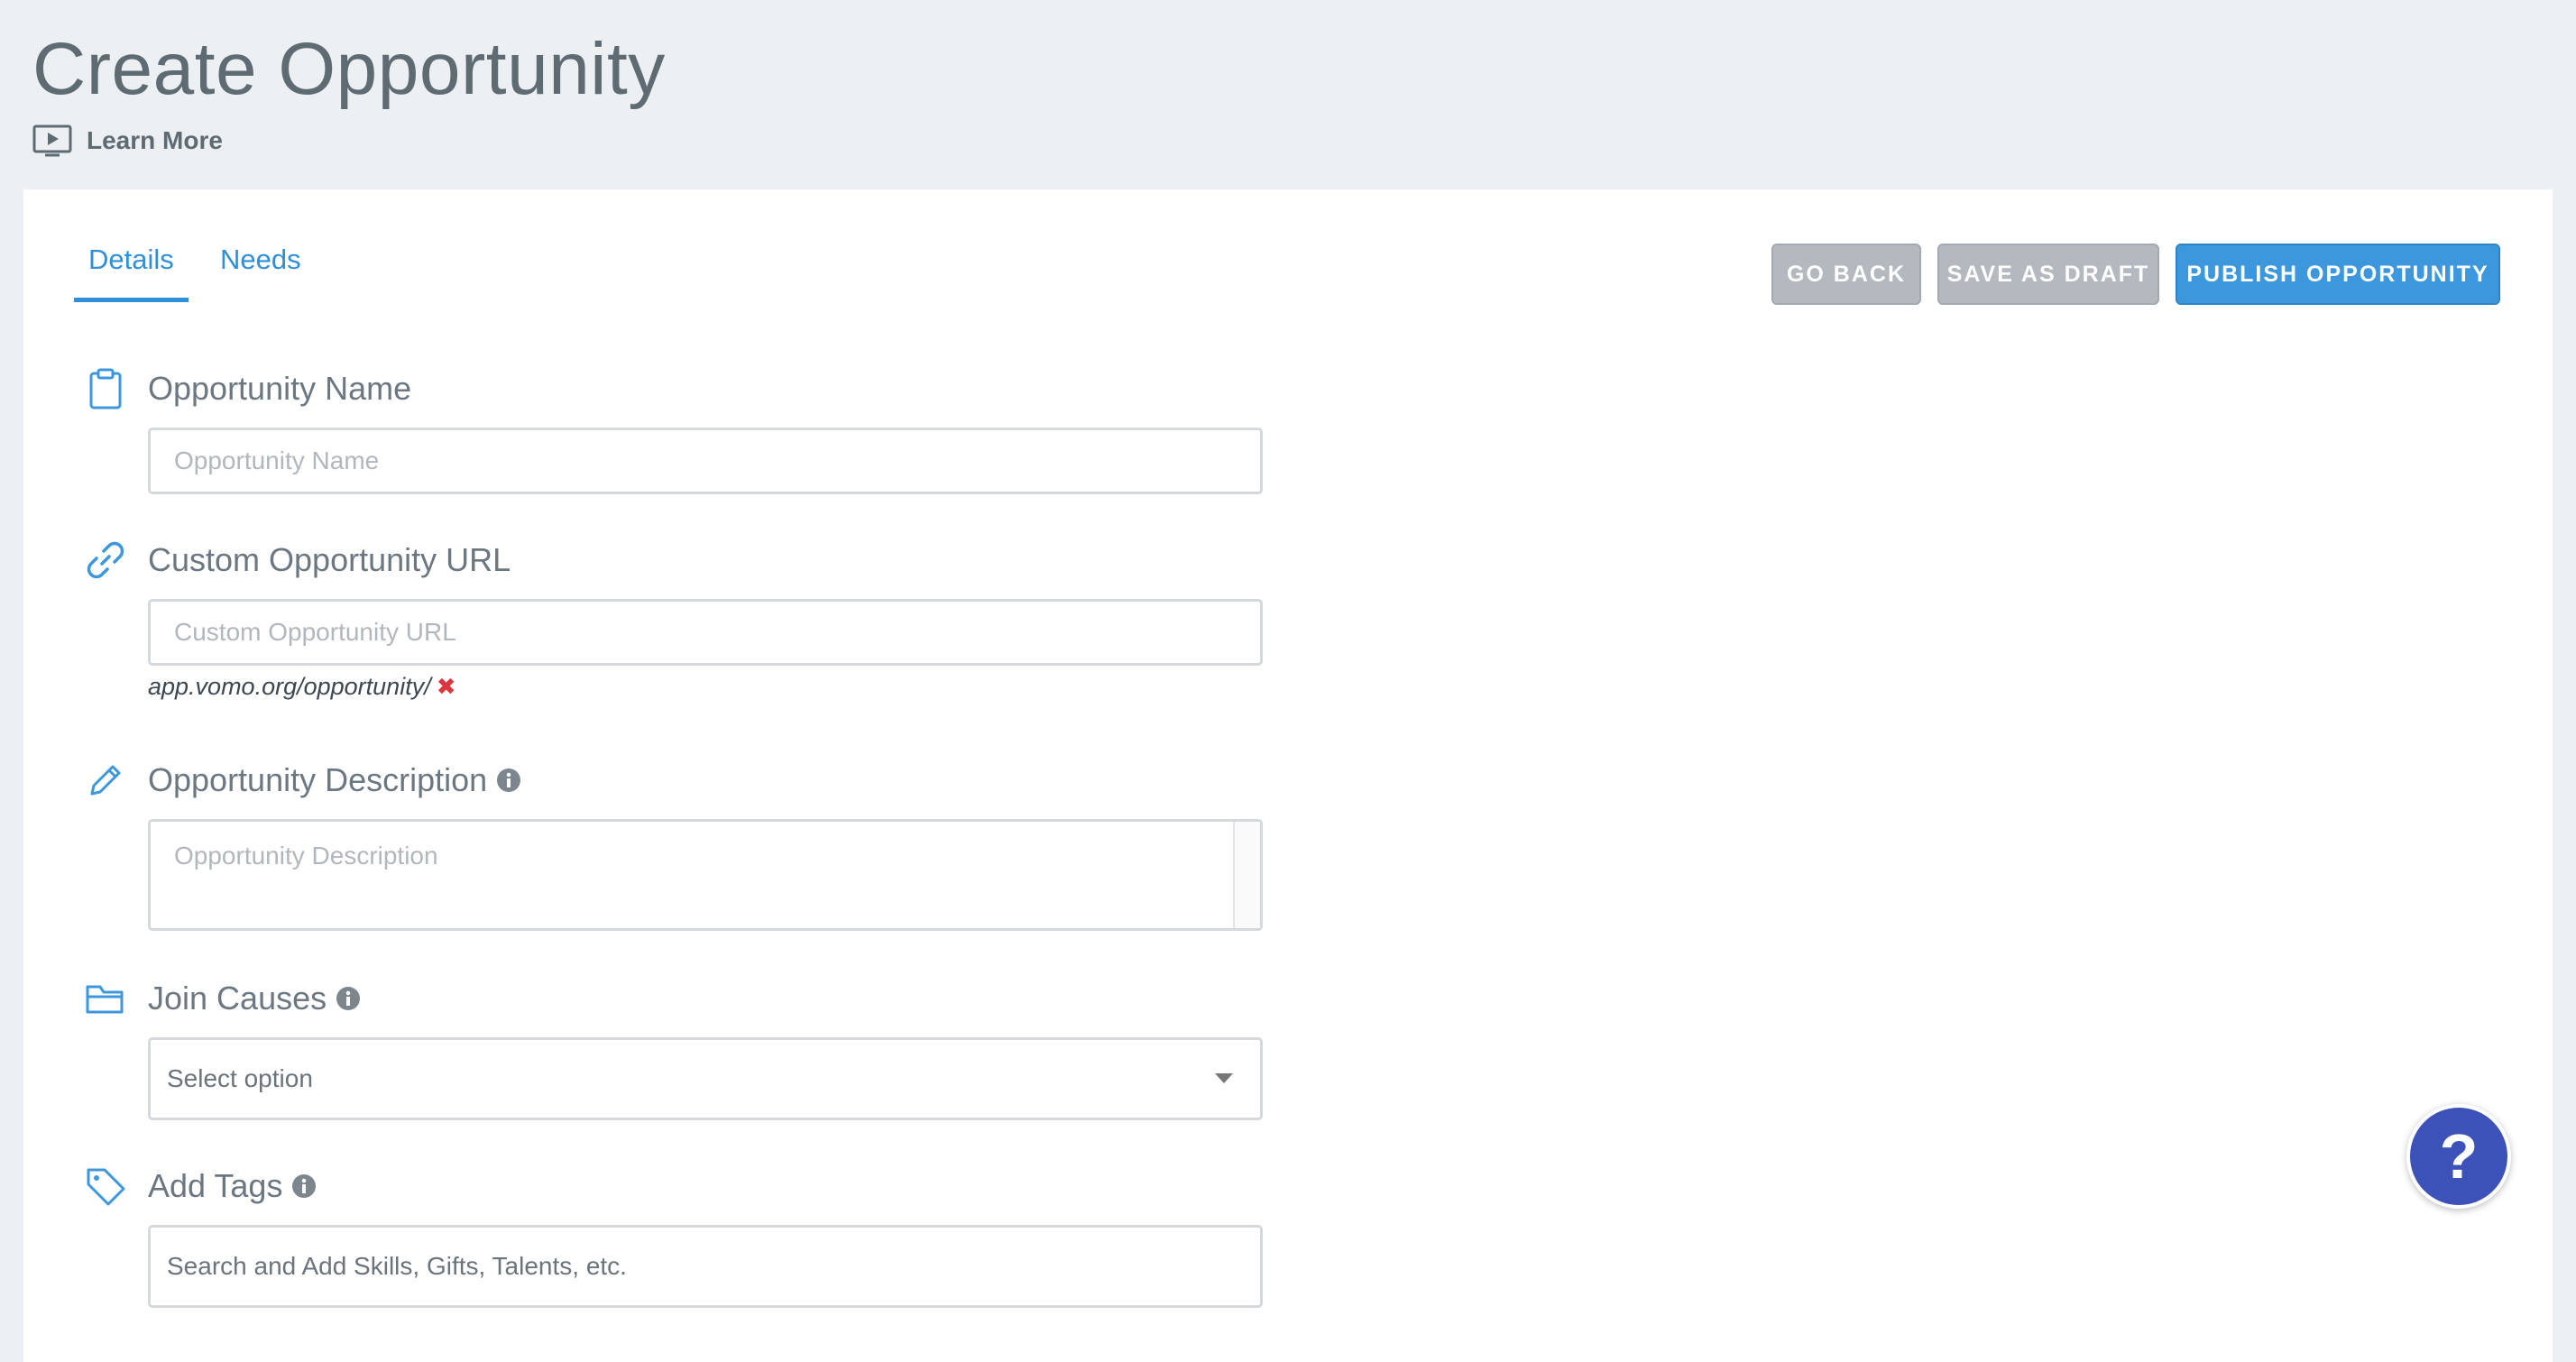 This screenshot has height=1362, width=2576. I want to click on learn-more-link: Learn More, so click(127, 141).